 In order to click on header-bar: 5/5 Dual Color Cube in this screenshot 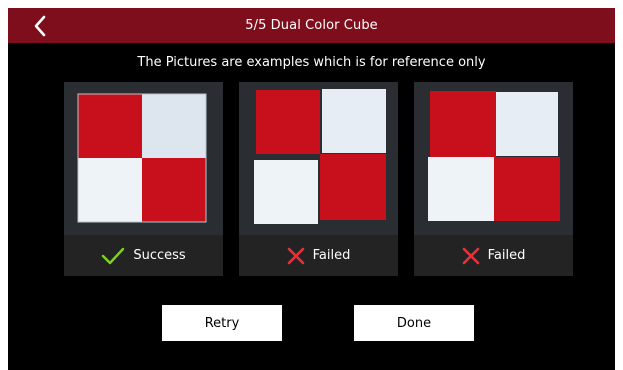, I will do `click(311, 25)`.